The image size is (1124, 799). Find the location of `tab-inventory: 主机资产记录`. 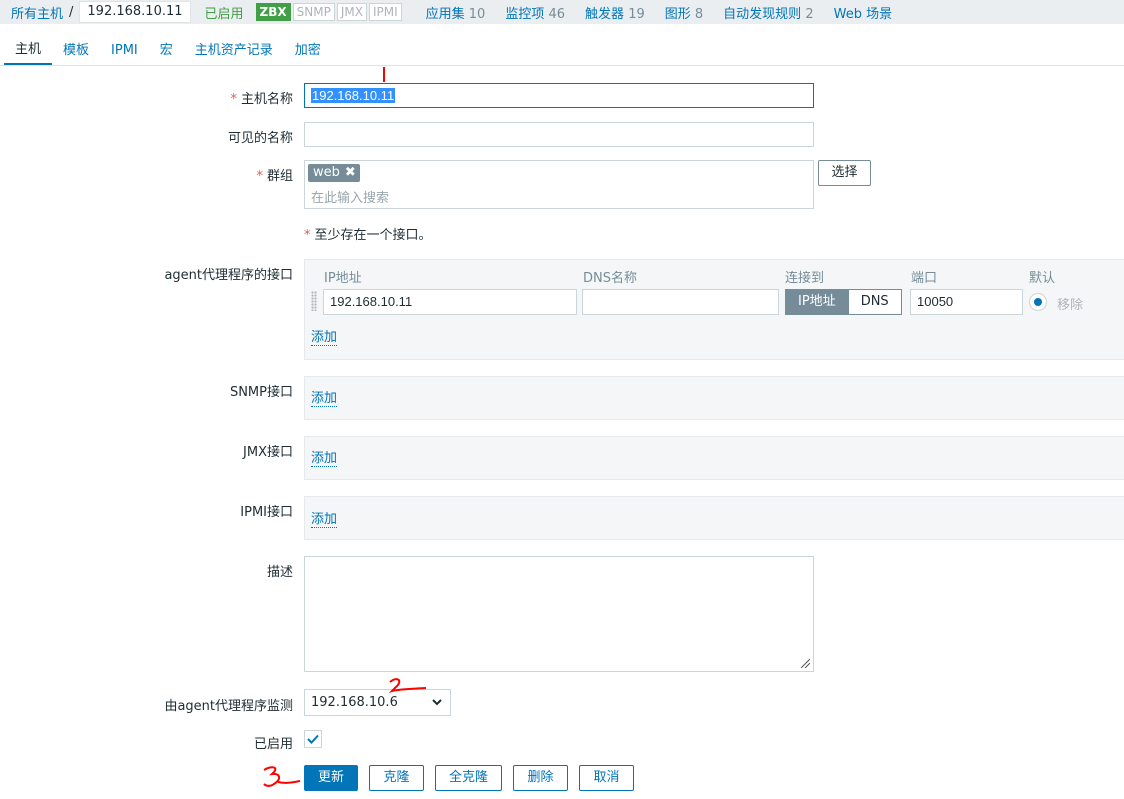

tab-inventory: 主机资产记录 is located at coordinates (234, 52).